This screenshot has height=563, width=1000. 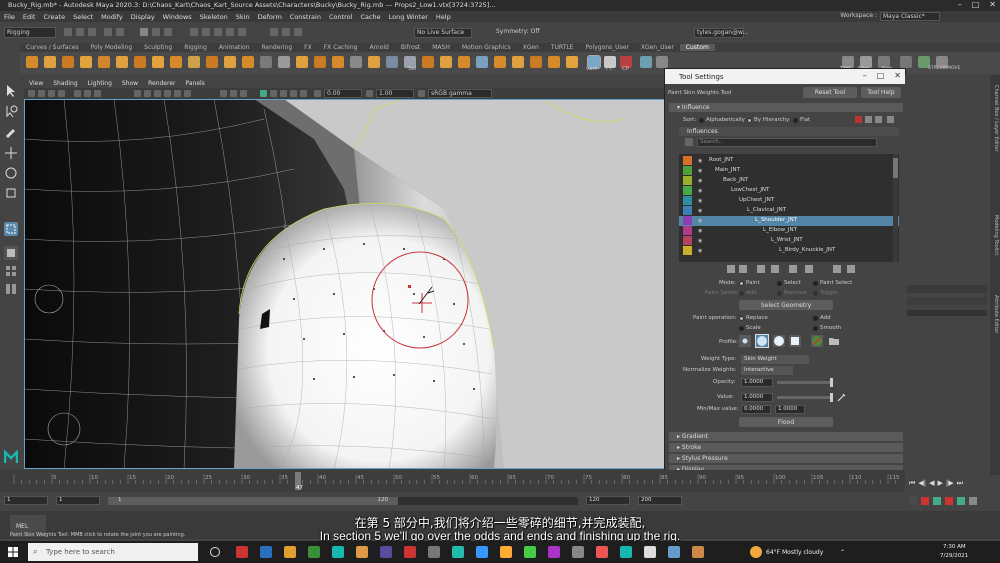 What do you see at coordinates (51, 93) in the screenshot?
I see `bookmark-icon` at bounding box center [51, 93].